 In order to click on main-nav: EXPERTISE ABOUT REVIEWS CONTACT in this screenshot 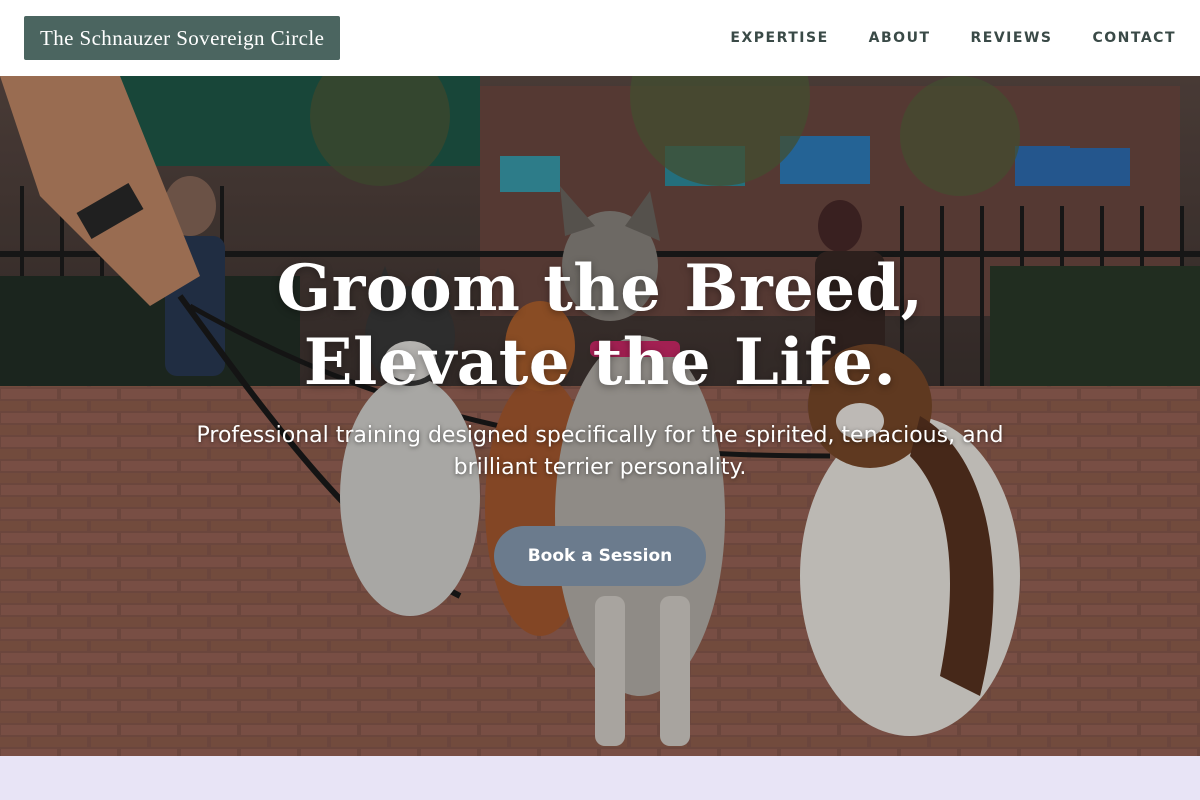, I will do `click(953, 38)`.